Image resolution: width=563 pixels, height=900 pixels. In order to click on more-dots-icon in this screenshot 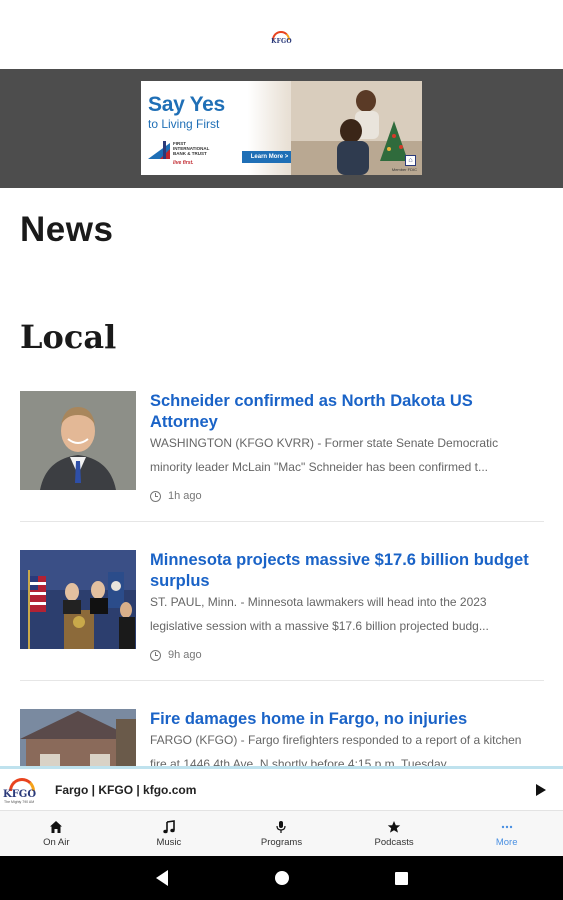, I will do `click(506, 827)`.